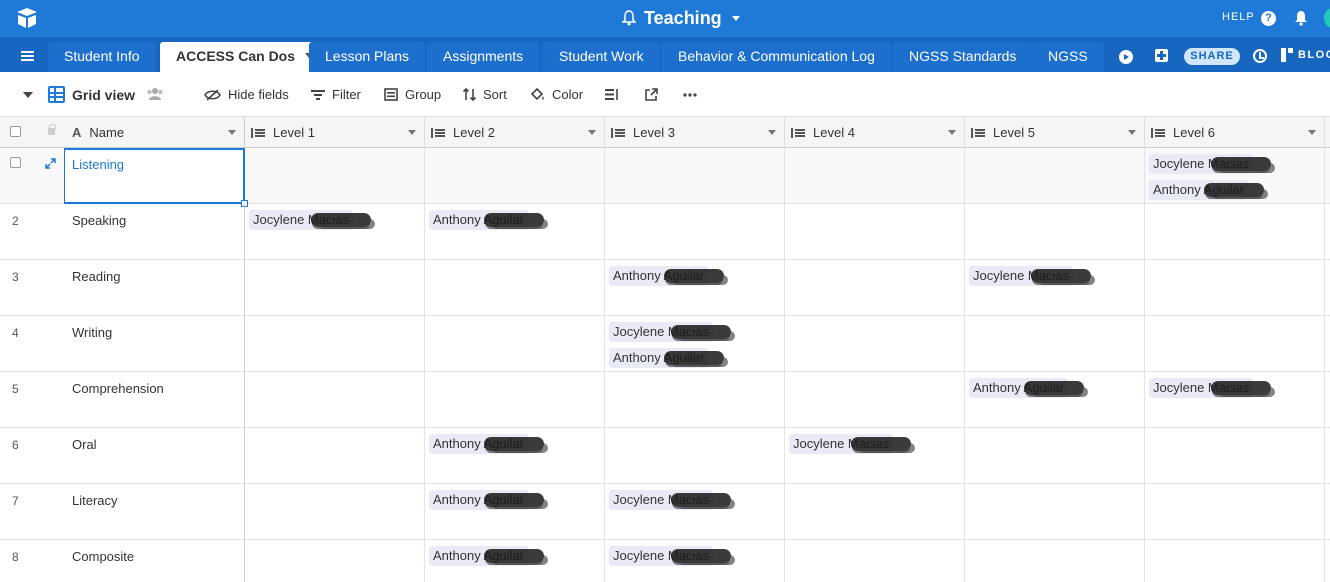  Describe the element at coordinates (1301, 18) in the screenshot. I see `notifications-bell-icon` at that location.